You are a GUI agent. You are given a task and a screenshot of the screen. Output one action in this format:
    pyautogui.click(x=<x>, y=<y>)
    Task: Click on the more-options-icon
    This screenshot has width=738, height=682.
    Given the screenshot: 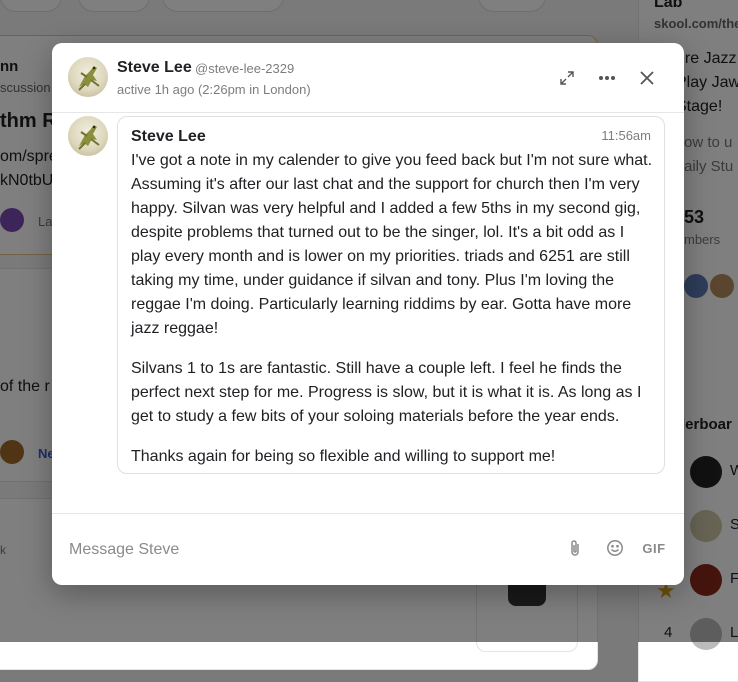 What is the action you would take?
    pyautogui.click(x=607, y=78)
    